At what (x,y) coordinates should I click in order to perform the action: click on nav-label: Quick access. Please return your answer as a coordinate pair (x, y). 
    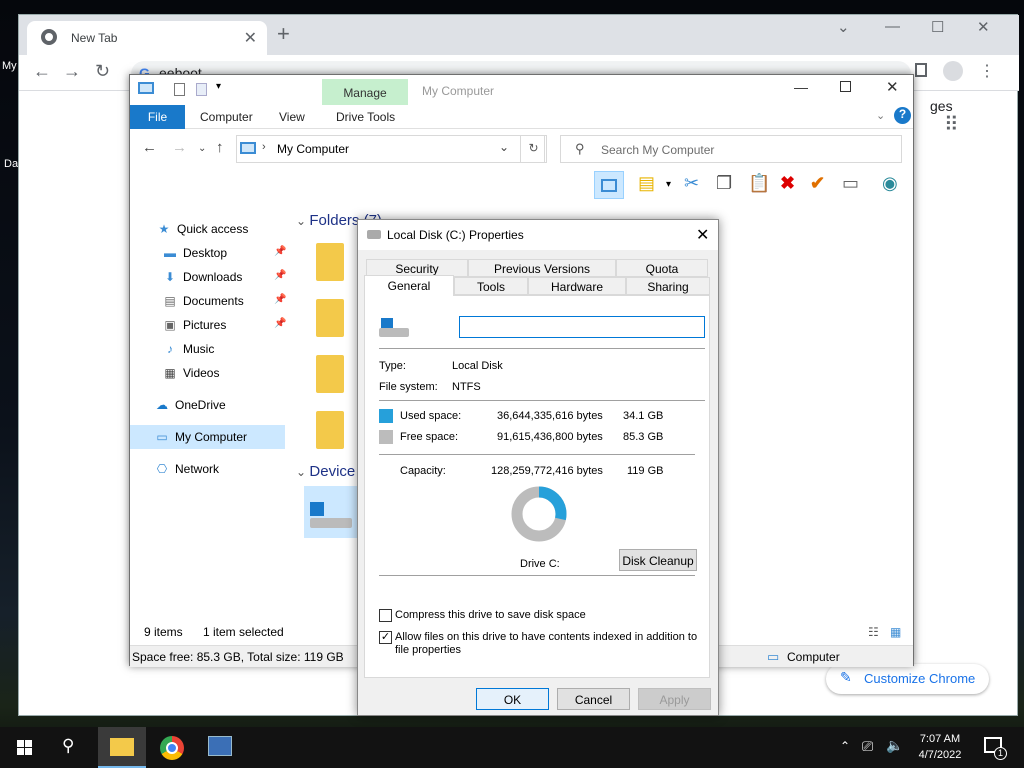
    Looking at the image, I should click on (213, 229).